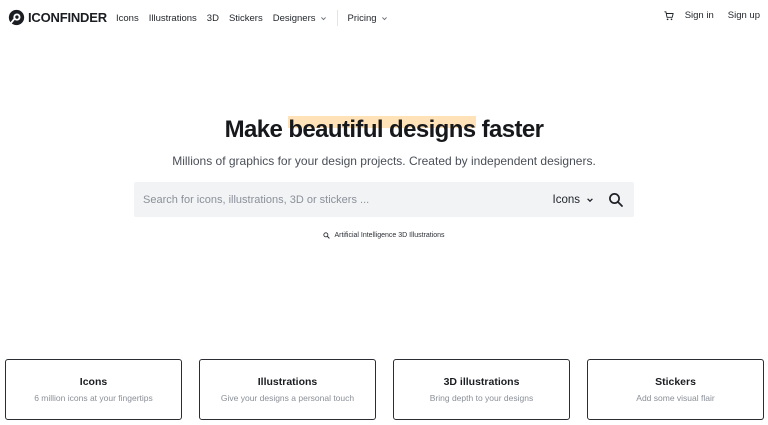  What do you see at coordinates (287, 382) in the screenshot?
I see `card-title: Illustrations` at bounding box center [287, 382].